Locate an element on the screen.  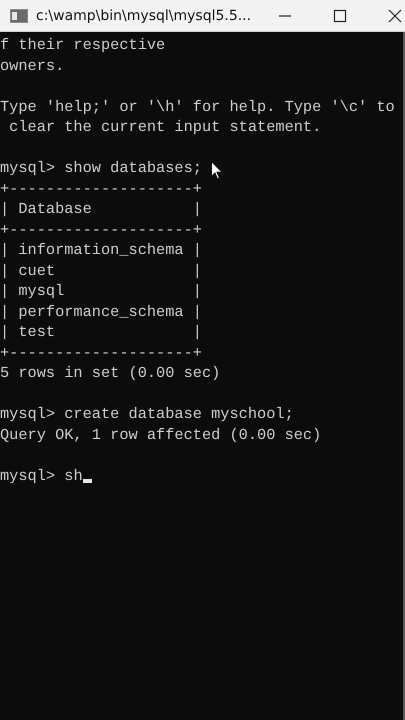
console-line: f their respective is located at coordinates (83, 45).